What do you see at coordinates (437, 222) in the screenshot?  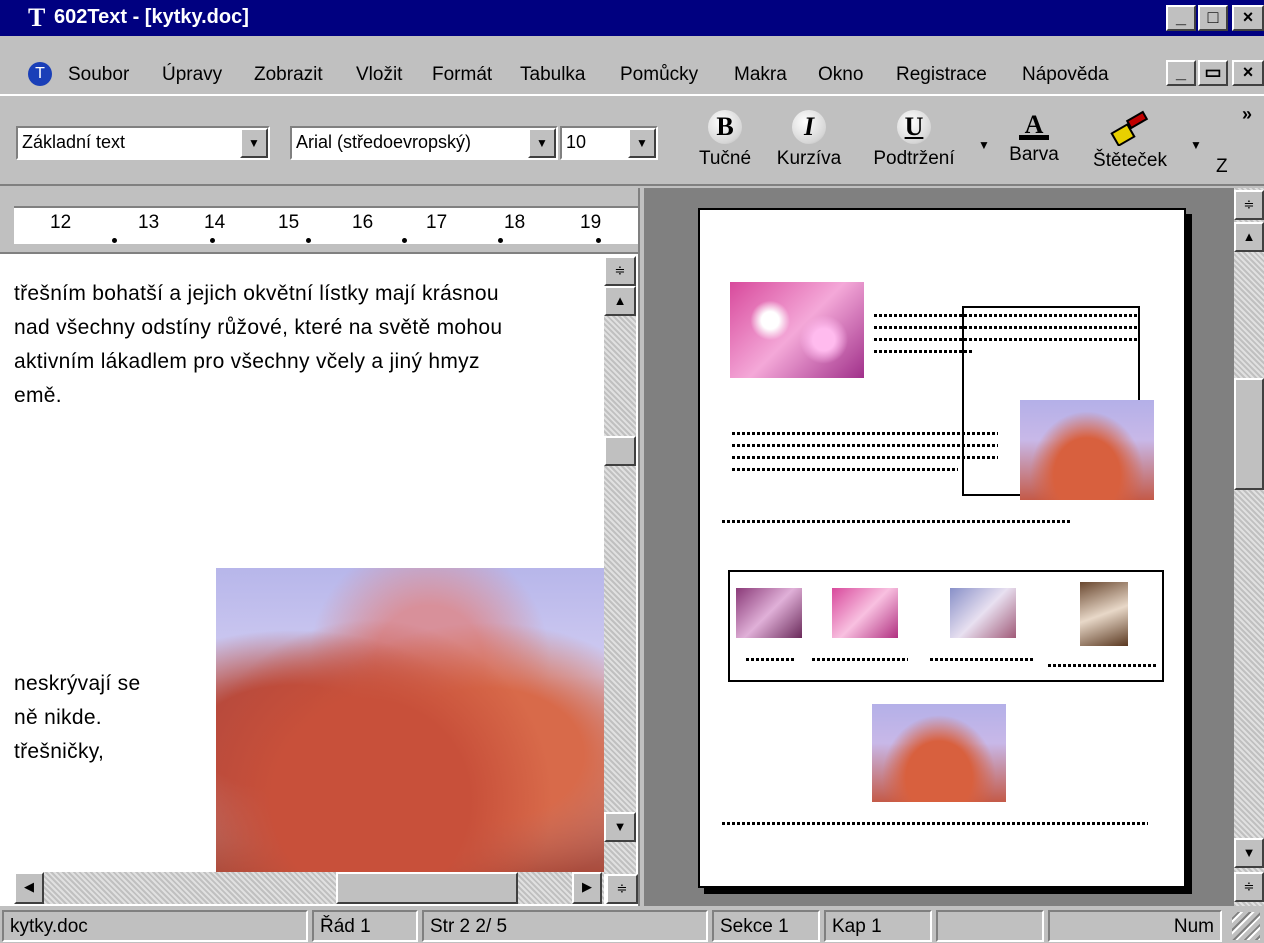 I see `ruler-number: 17` at bounding box center [437, 222].